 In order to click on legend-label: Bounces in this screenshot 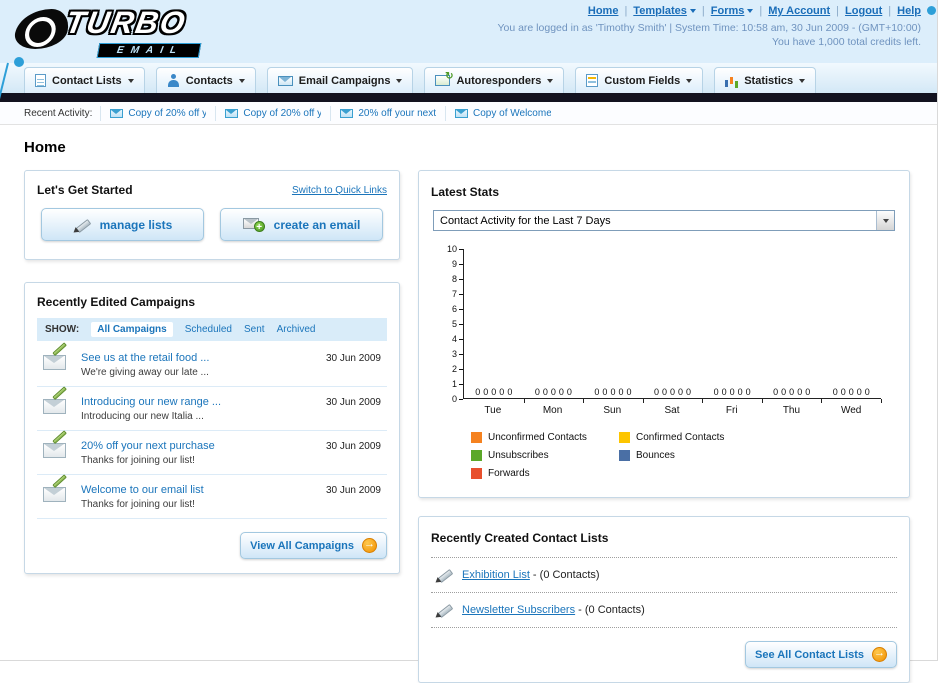, I will do `click(655, 455)`.